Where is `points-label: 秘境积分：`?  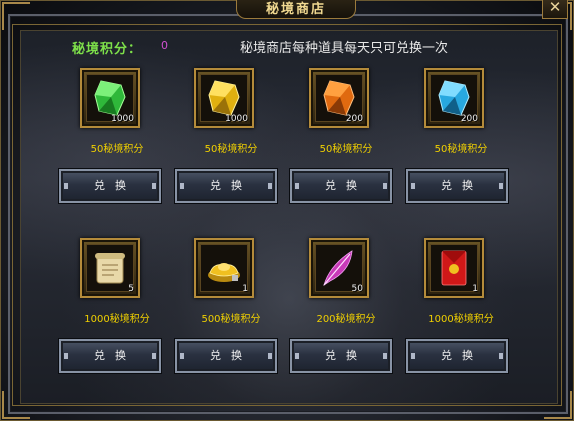
points-label: 秘境积分： is located at coordinates (107, 49).